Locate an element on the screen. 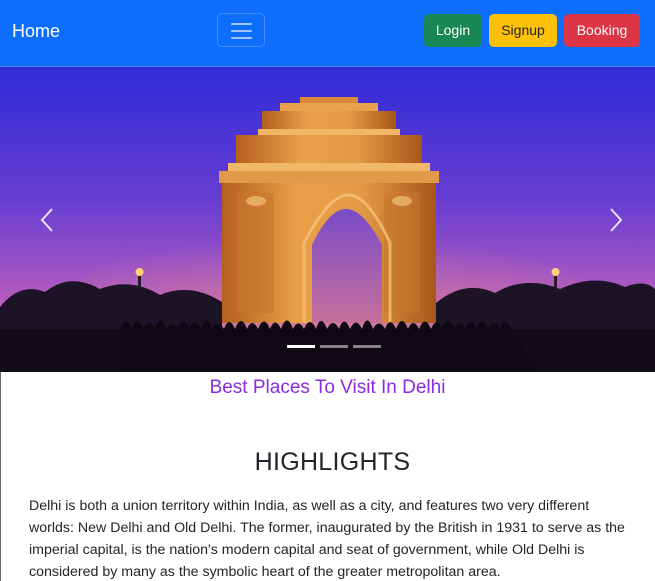 This screenshot has width=655, height=581. home-link: Home is located at coordinates (36, 31).